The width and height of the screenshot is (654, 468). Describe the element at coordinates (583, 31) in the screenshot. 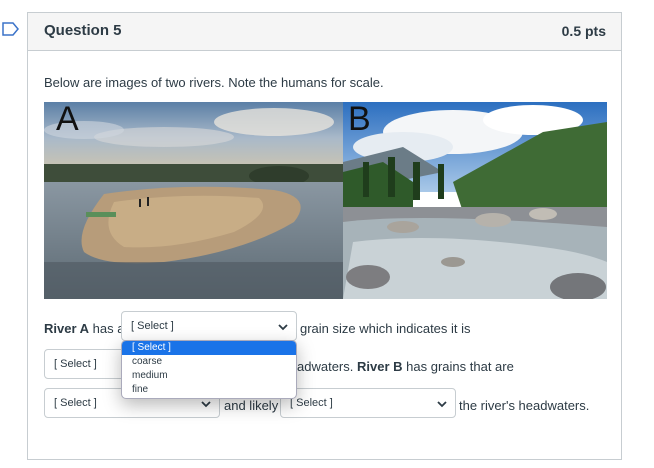

I see `question-points: 0.5 pts` at that location.